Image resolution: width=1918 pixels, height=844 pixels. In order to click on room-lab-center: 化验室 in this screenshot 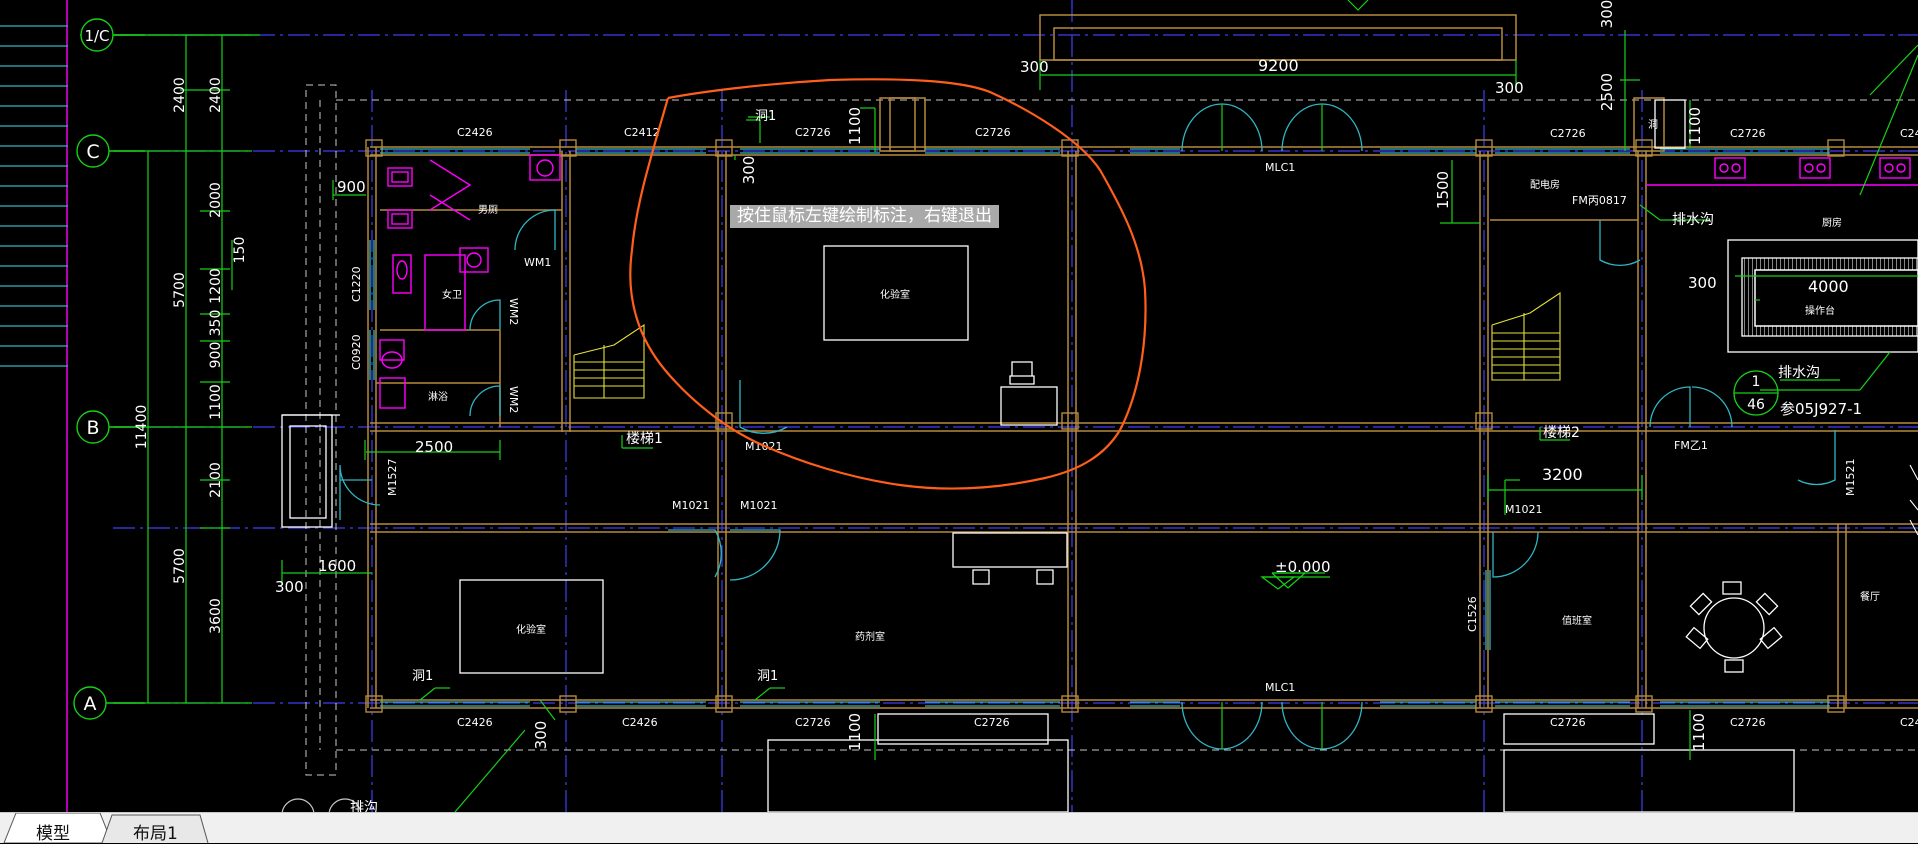, I will do `click(895, 294)`.